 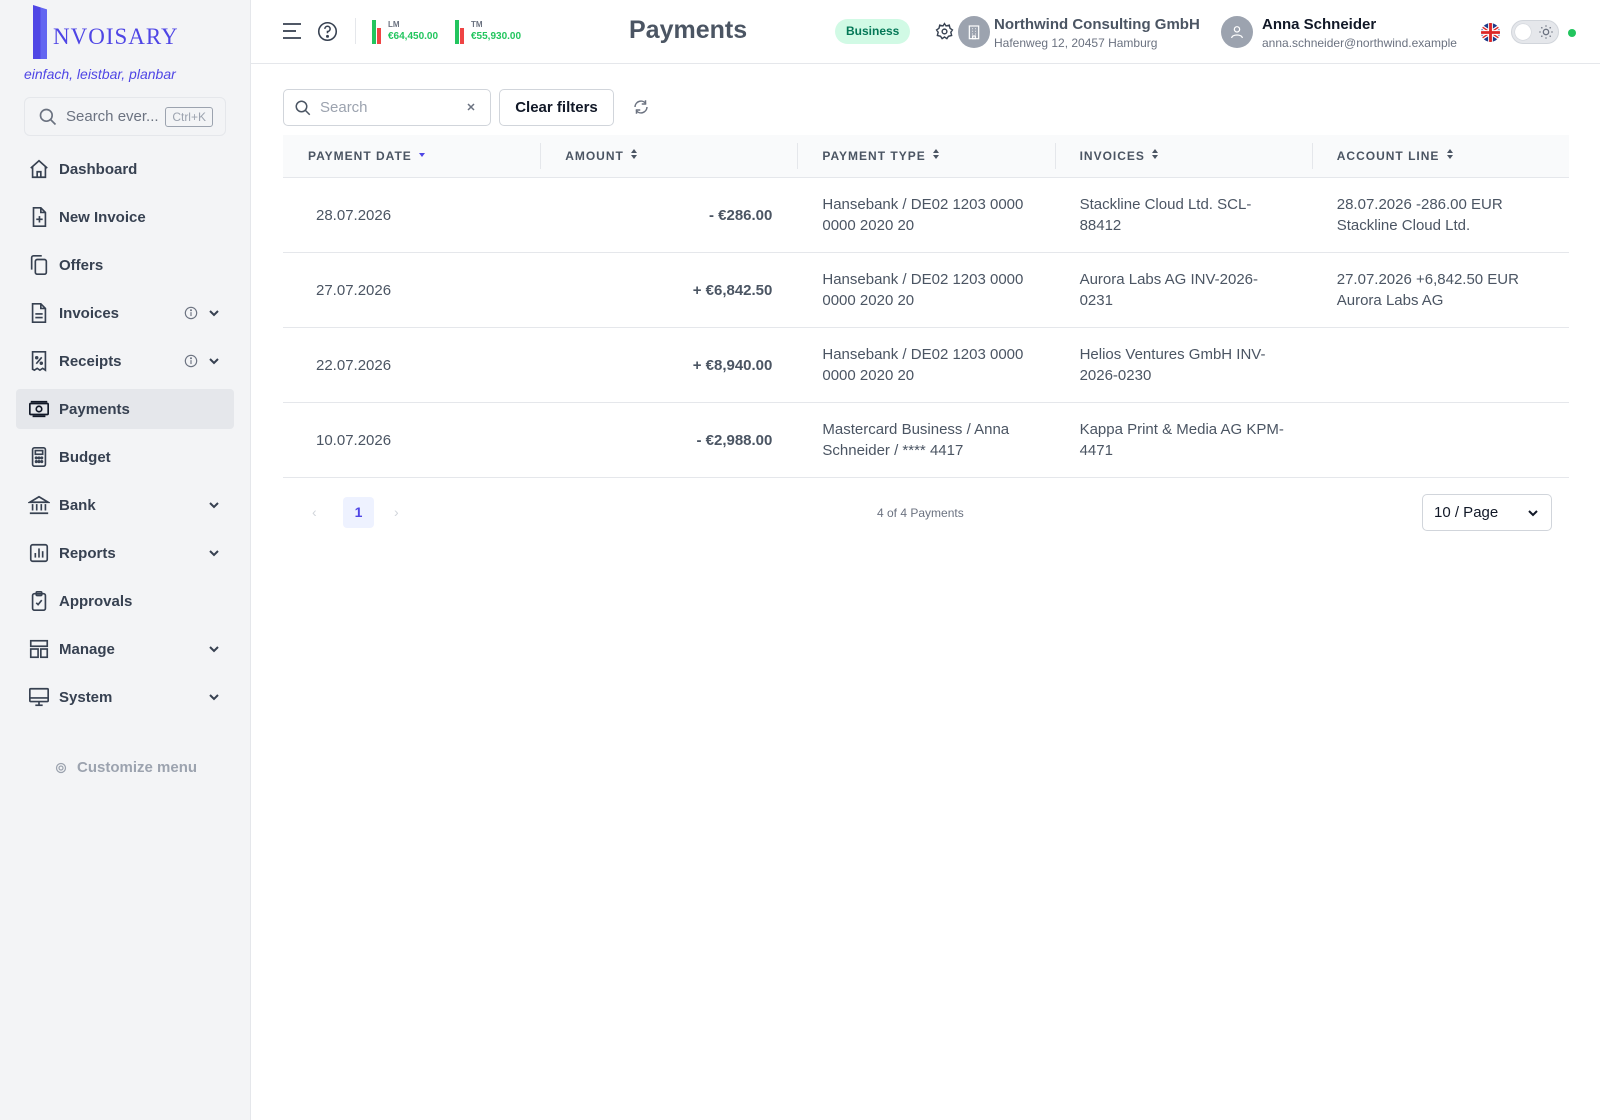 What do you see at coordinates (39, 457) in the screenshot?
I see `calculator-icon` at bounding box center [39, 457].